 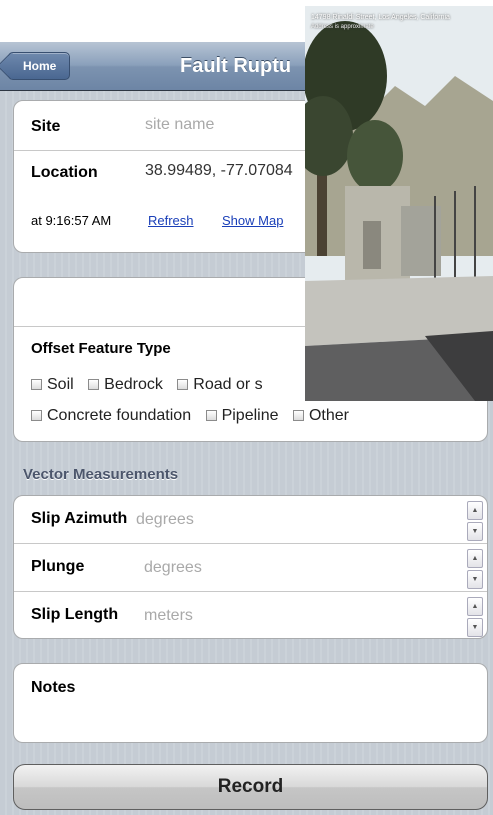 What do you see at coordinates (298, 415) in the screenshot?
I see `other-checkbox` at bounding box center [298, 415].